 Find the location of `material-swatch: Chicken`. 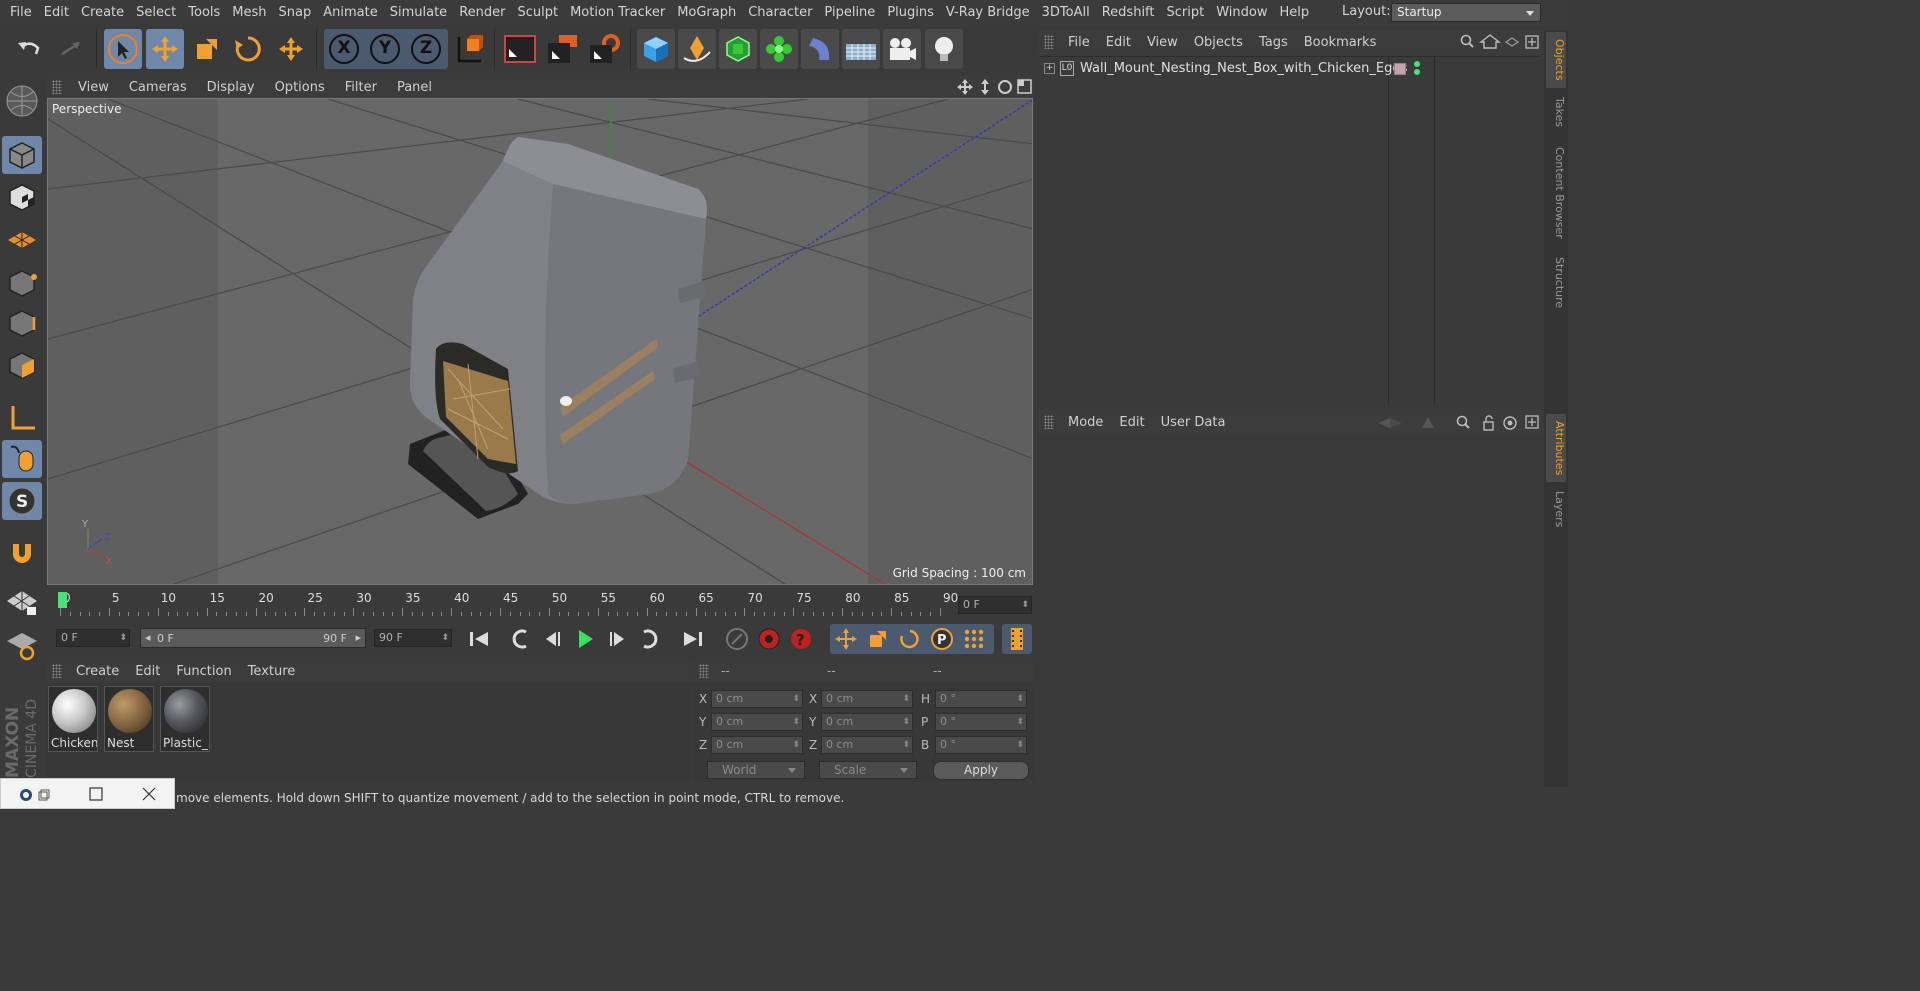

material-swatch: Chicken is located at coordinates (73, 719).